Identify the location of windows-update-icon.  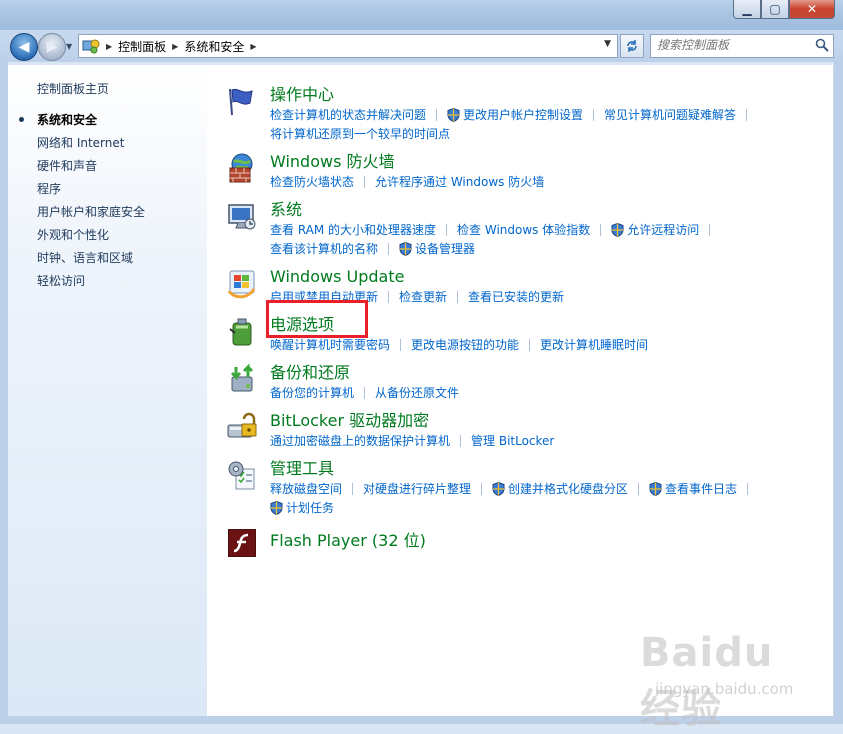
(241, 284).